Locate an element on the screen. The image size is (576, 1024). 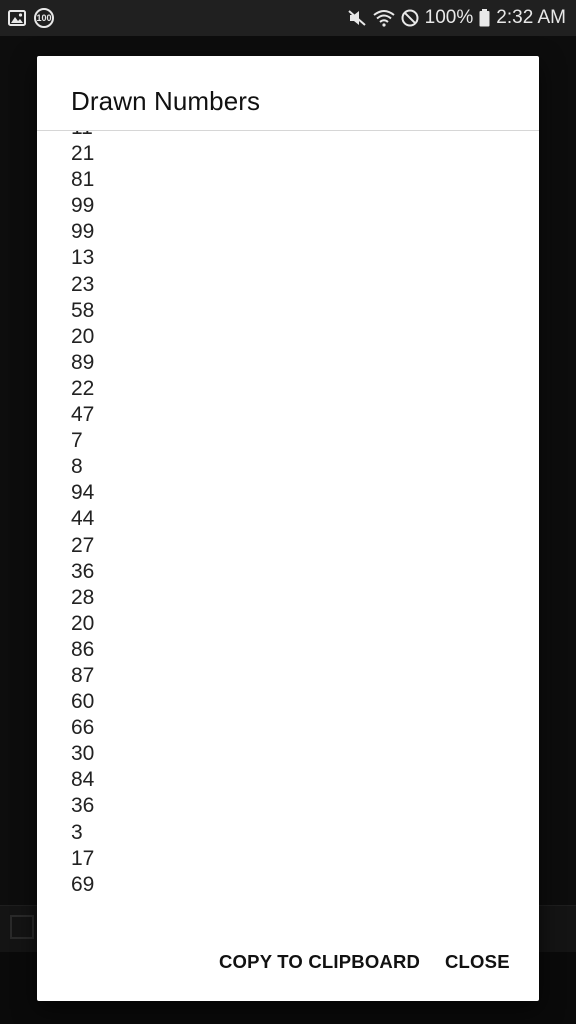
status-time: 2:32 AM is located at coordinates (531, 17).